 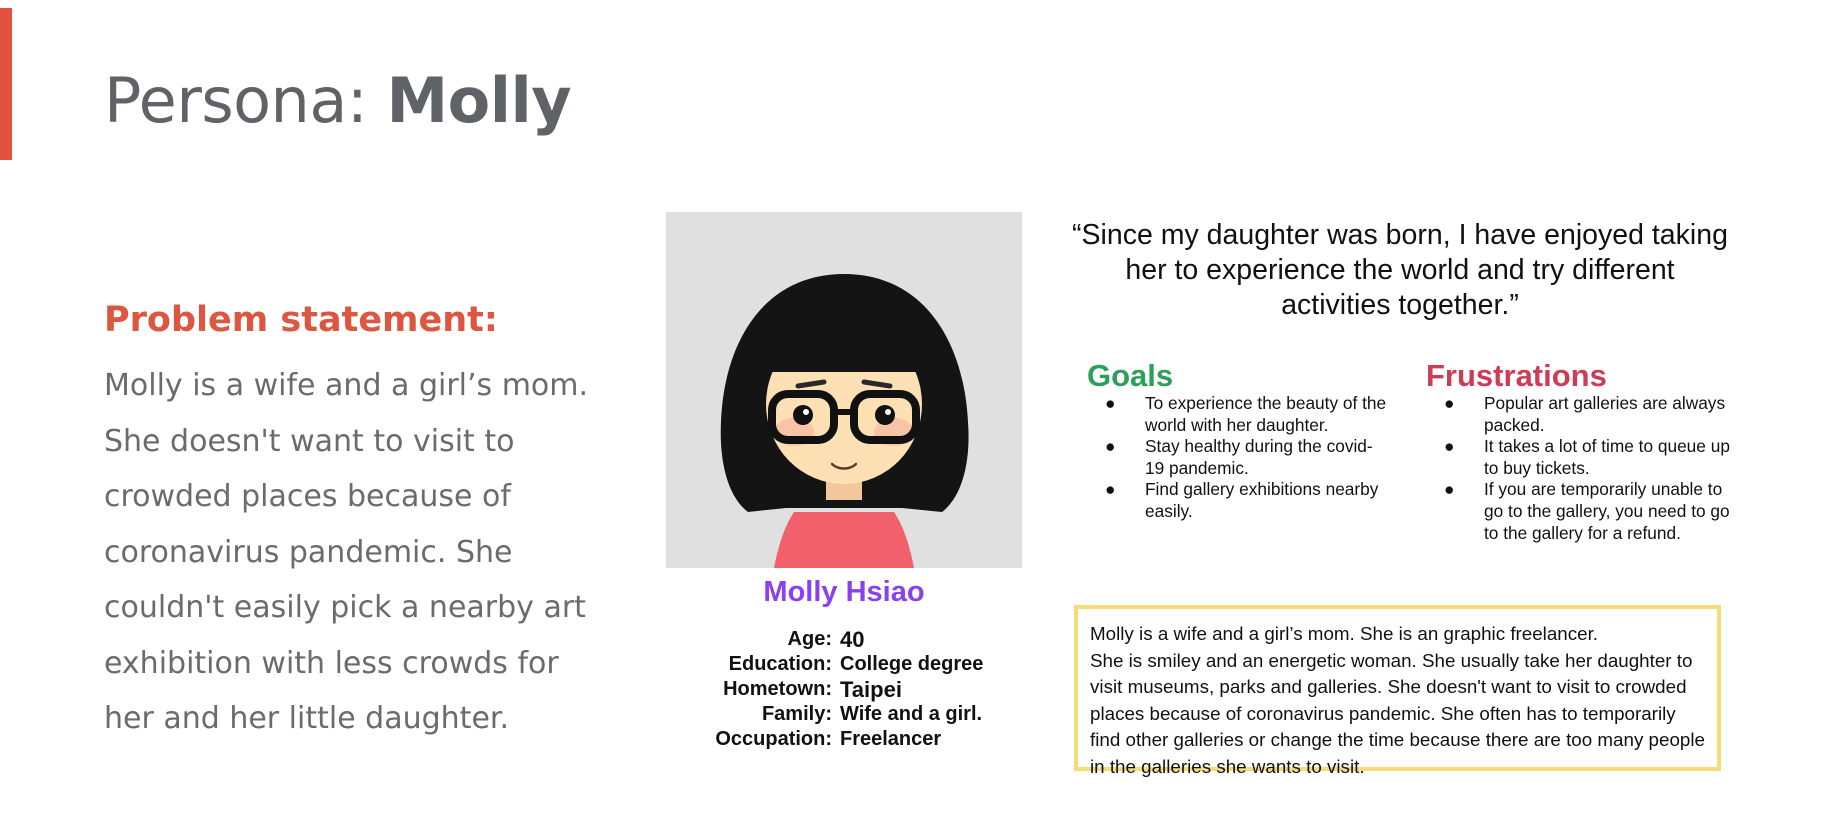 I want to click on detail-row-occupation: Occupation: Freelancer, so click(x=836, y=739).